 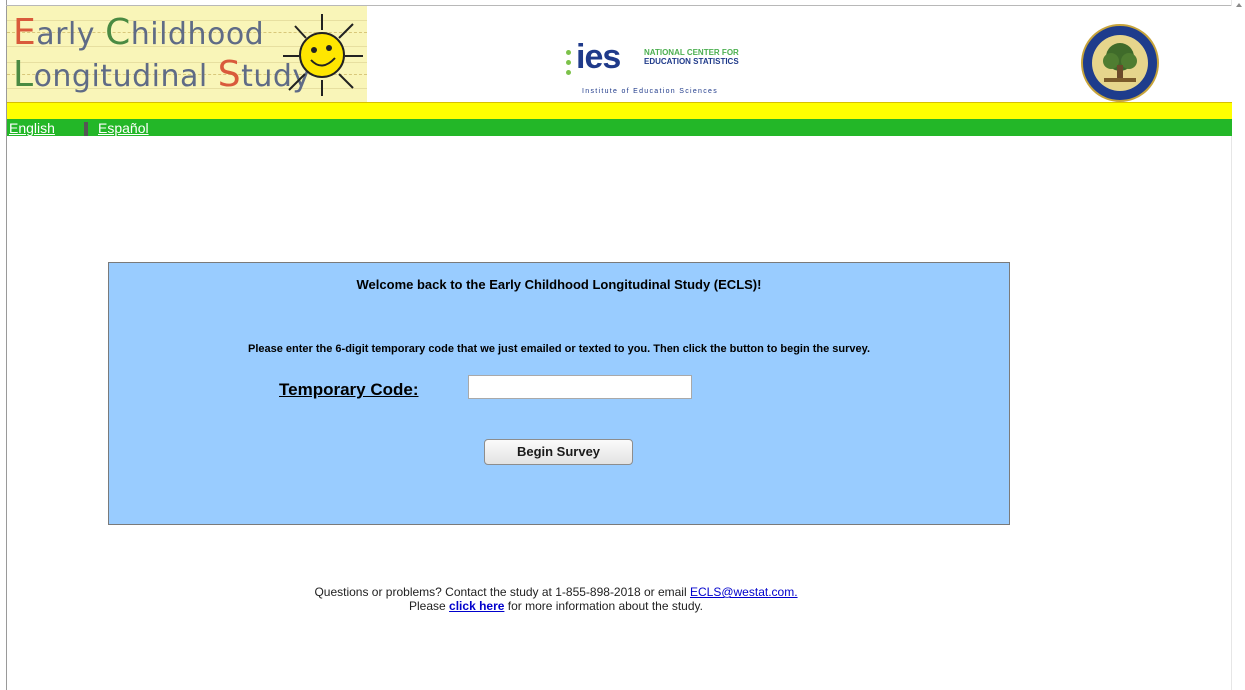 What do you see at coordinates (323, 55) in the screenshot?
I see `sun-icon` at bounding box center [323, 55].